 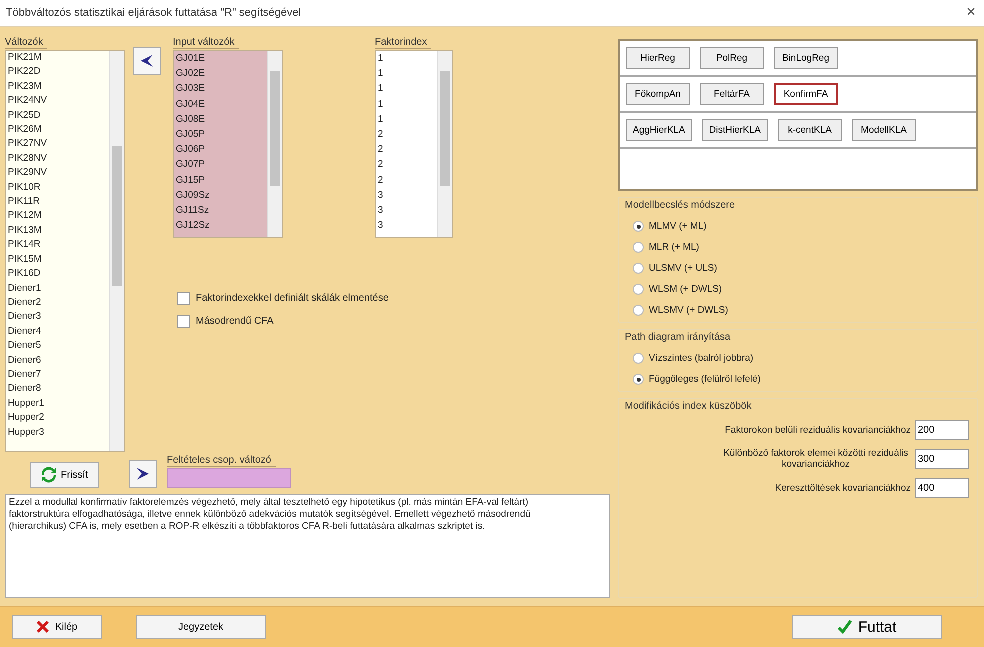 What do you see at coordinates (221, 120) in the screenshot?
I see `list-item: GJ08E` at bounding box center [221, 120].